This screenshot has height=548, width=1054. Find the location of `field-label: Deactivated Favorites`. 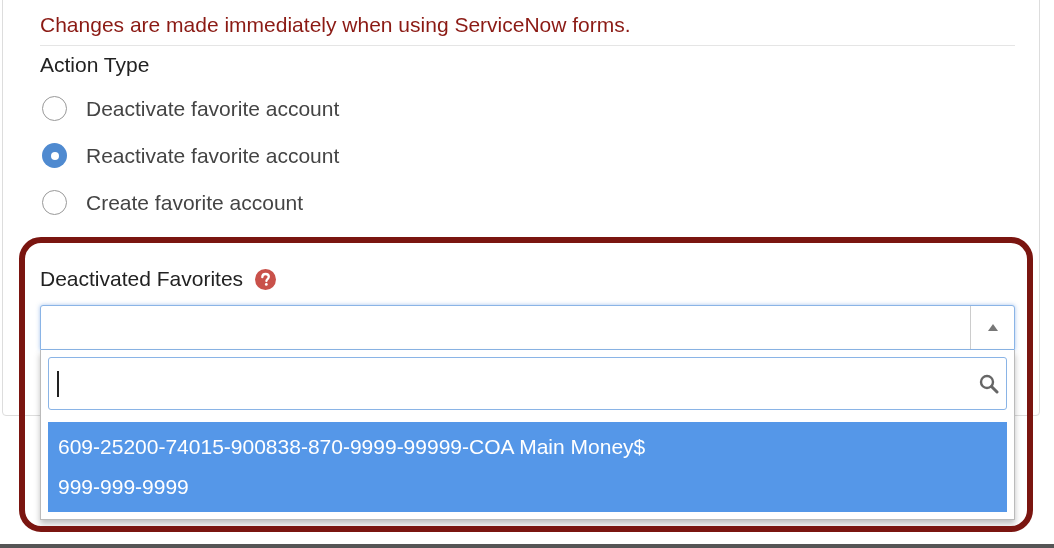

field-label: Deactivated Favorites is located at coordinates (142, 279).